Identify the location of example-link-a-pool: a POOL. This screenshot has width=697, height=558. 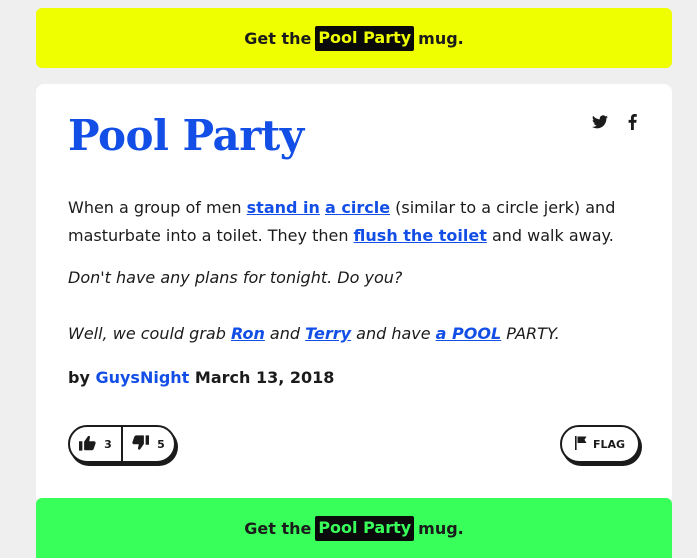
(469, 333).